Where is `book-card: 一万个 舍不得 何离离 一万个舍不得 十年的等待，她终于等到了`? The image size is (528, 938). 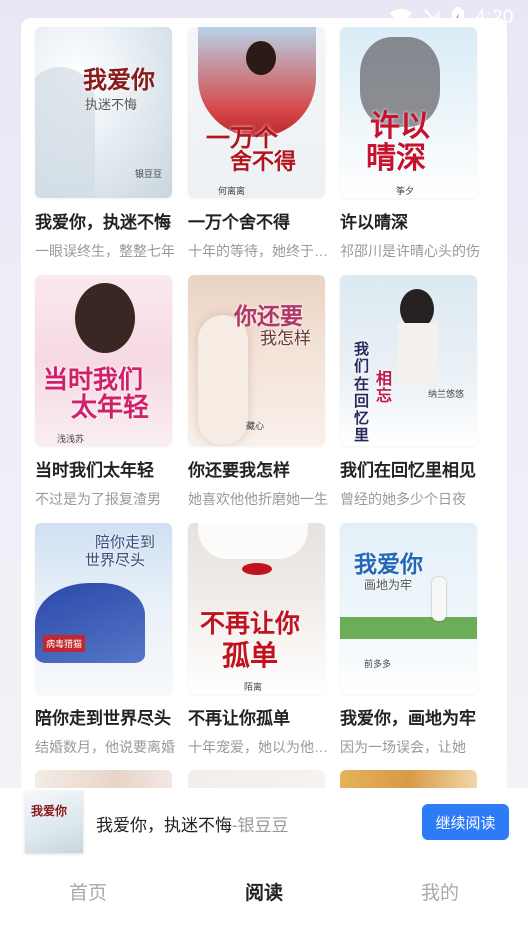
book-card: 一万个 舍不得 何离离 一万个舍不得 十年的等待，她终于等到了 is located at coordinates (258, 144).